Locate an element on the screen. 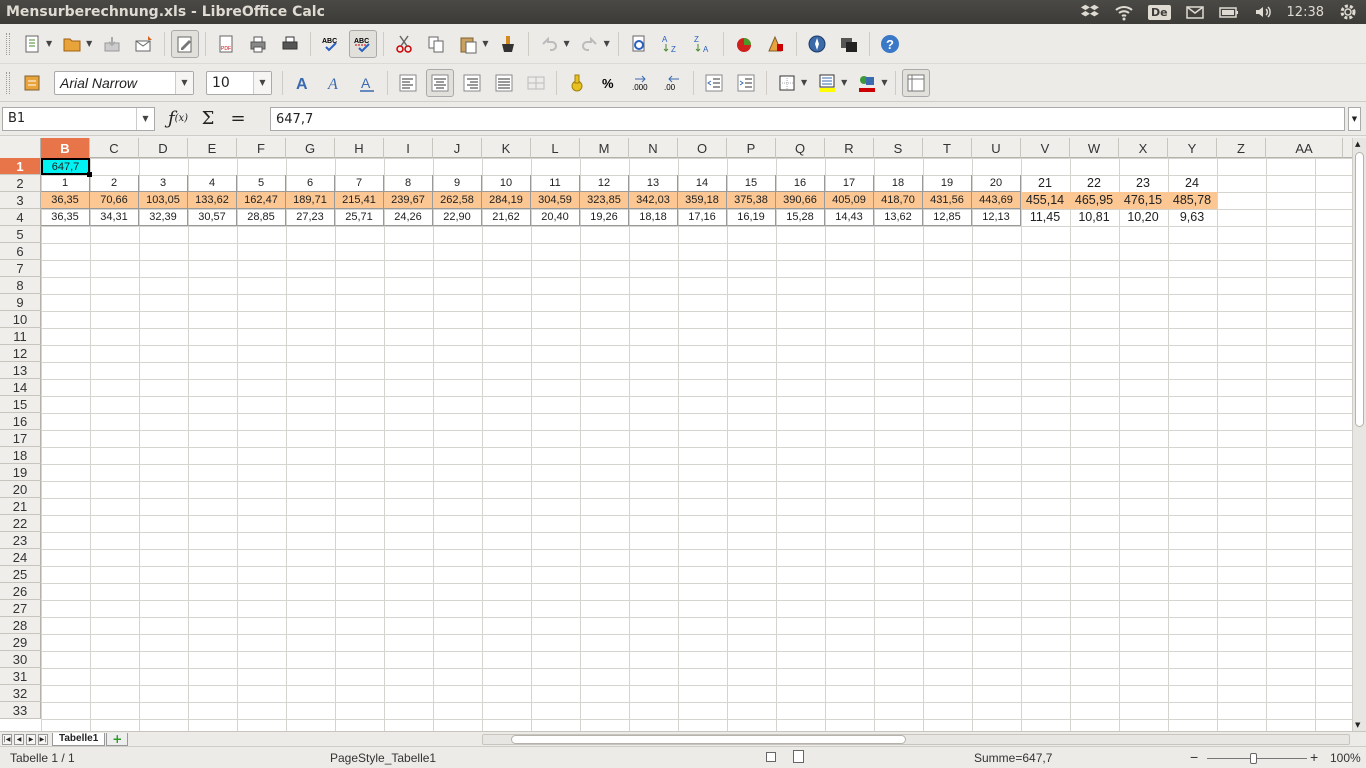  row-header-18: 18 is located at coordinates (20, 455).